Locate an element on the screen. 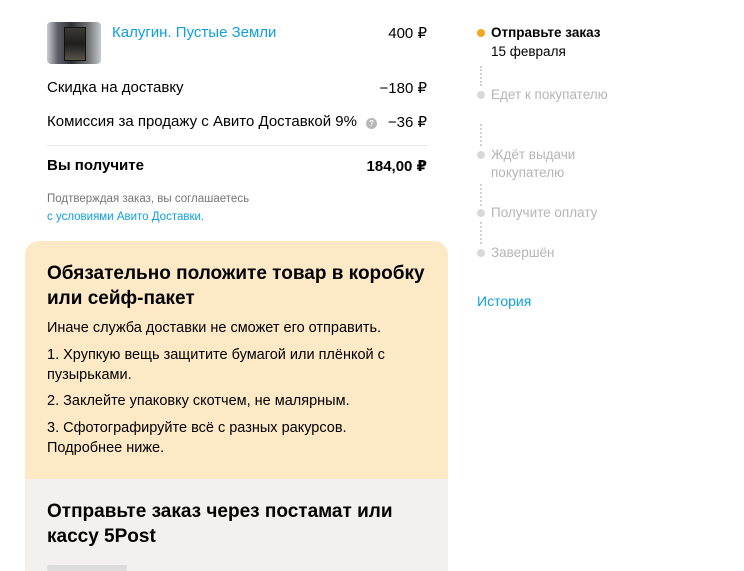  discount-row: Скидка на доставку −180 ₽ is located at coordinates (237, 89).